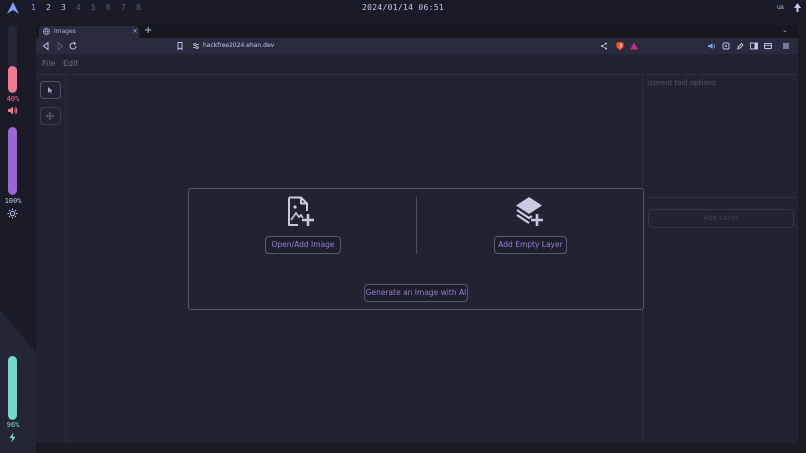 Image resolution: width=806 pixels, height=453 pixels. What do you see at coordinates (301, 211) in the screenshot?
I see `file-add-icon` at bounding box center [301, 211].